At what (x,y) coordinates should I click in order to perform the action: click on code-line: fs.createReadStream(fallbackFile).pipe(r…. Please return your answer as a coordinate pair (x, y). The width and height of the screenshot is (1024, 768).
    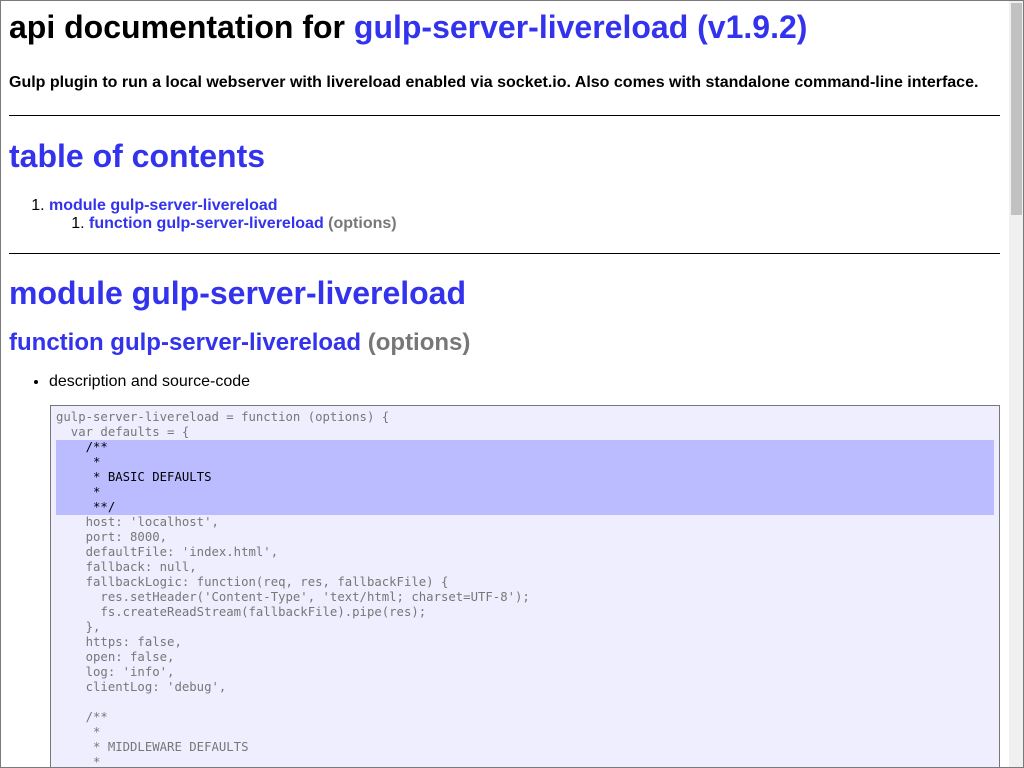
    Looking at the image, I should click on (241, 612).